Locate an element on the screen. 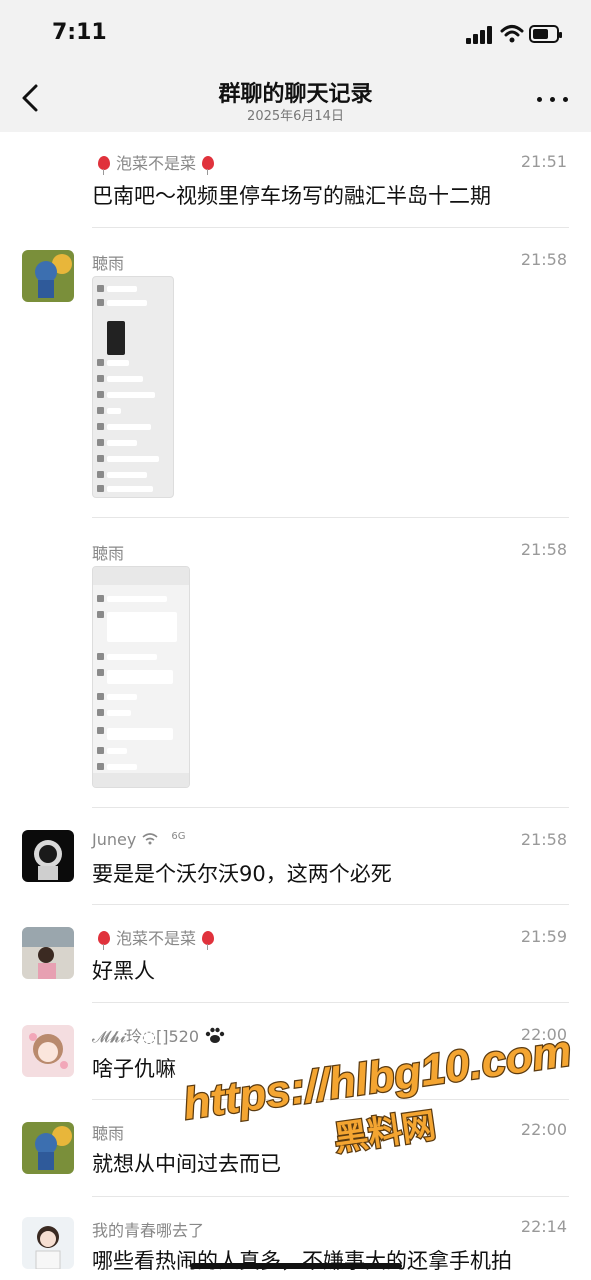  chat-message: Juney 6G 21:58 要是是个沃尔沃90，这两个必死 is located at coordinates (295, 856).